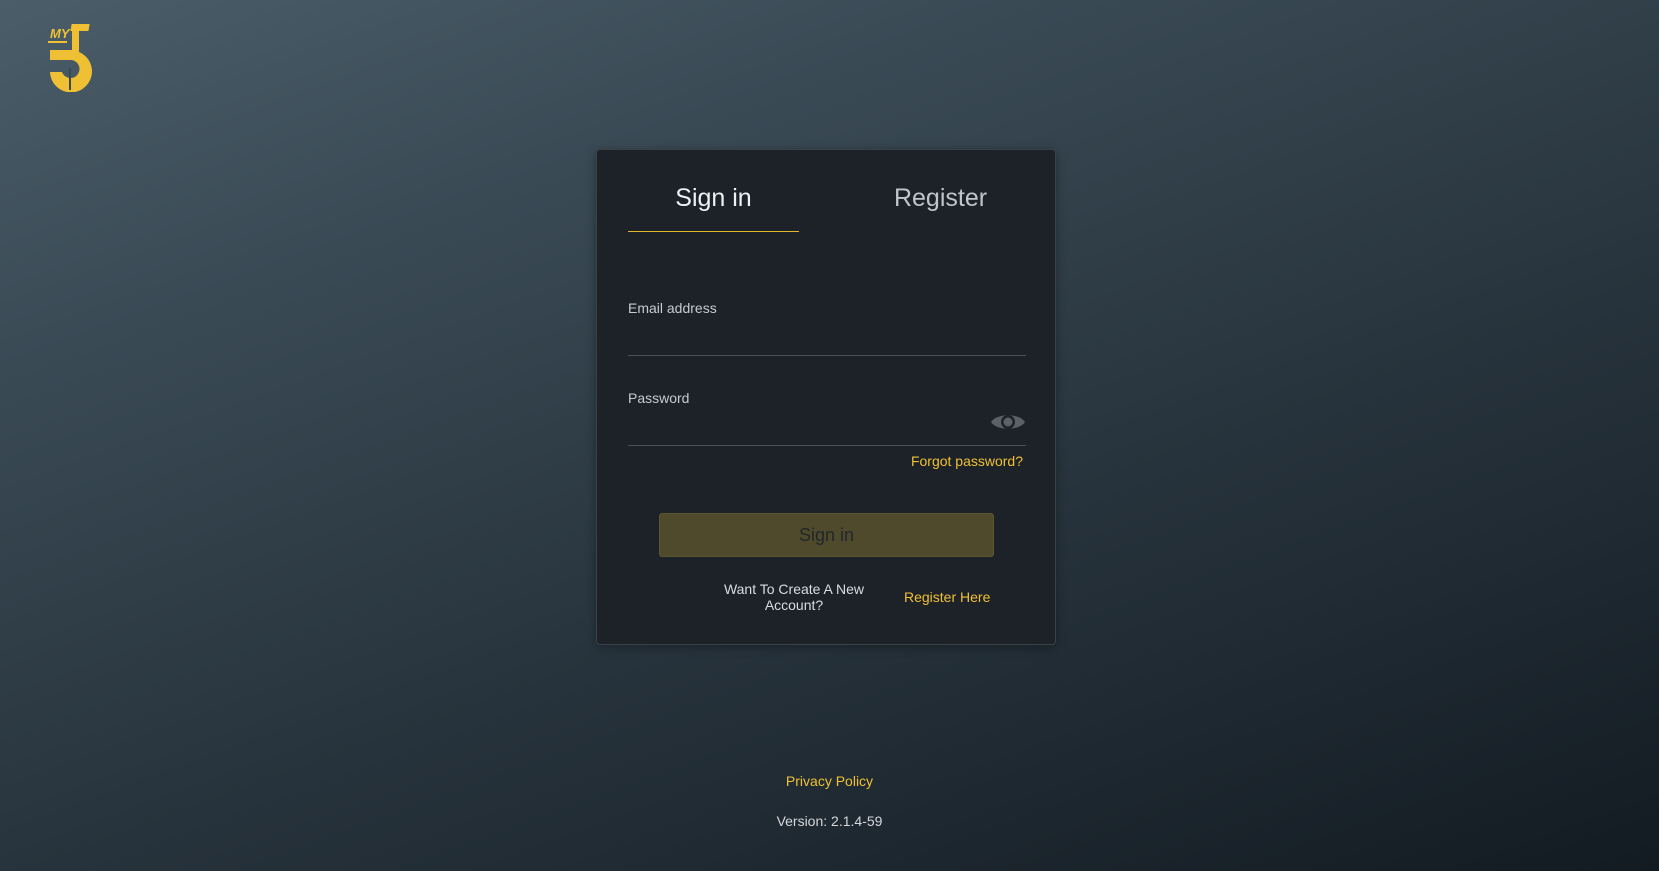  Describe the element at coordinates (60, 33) in the screenshot. I see `logo-my-text: MY` at that location.